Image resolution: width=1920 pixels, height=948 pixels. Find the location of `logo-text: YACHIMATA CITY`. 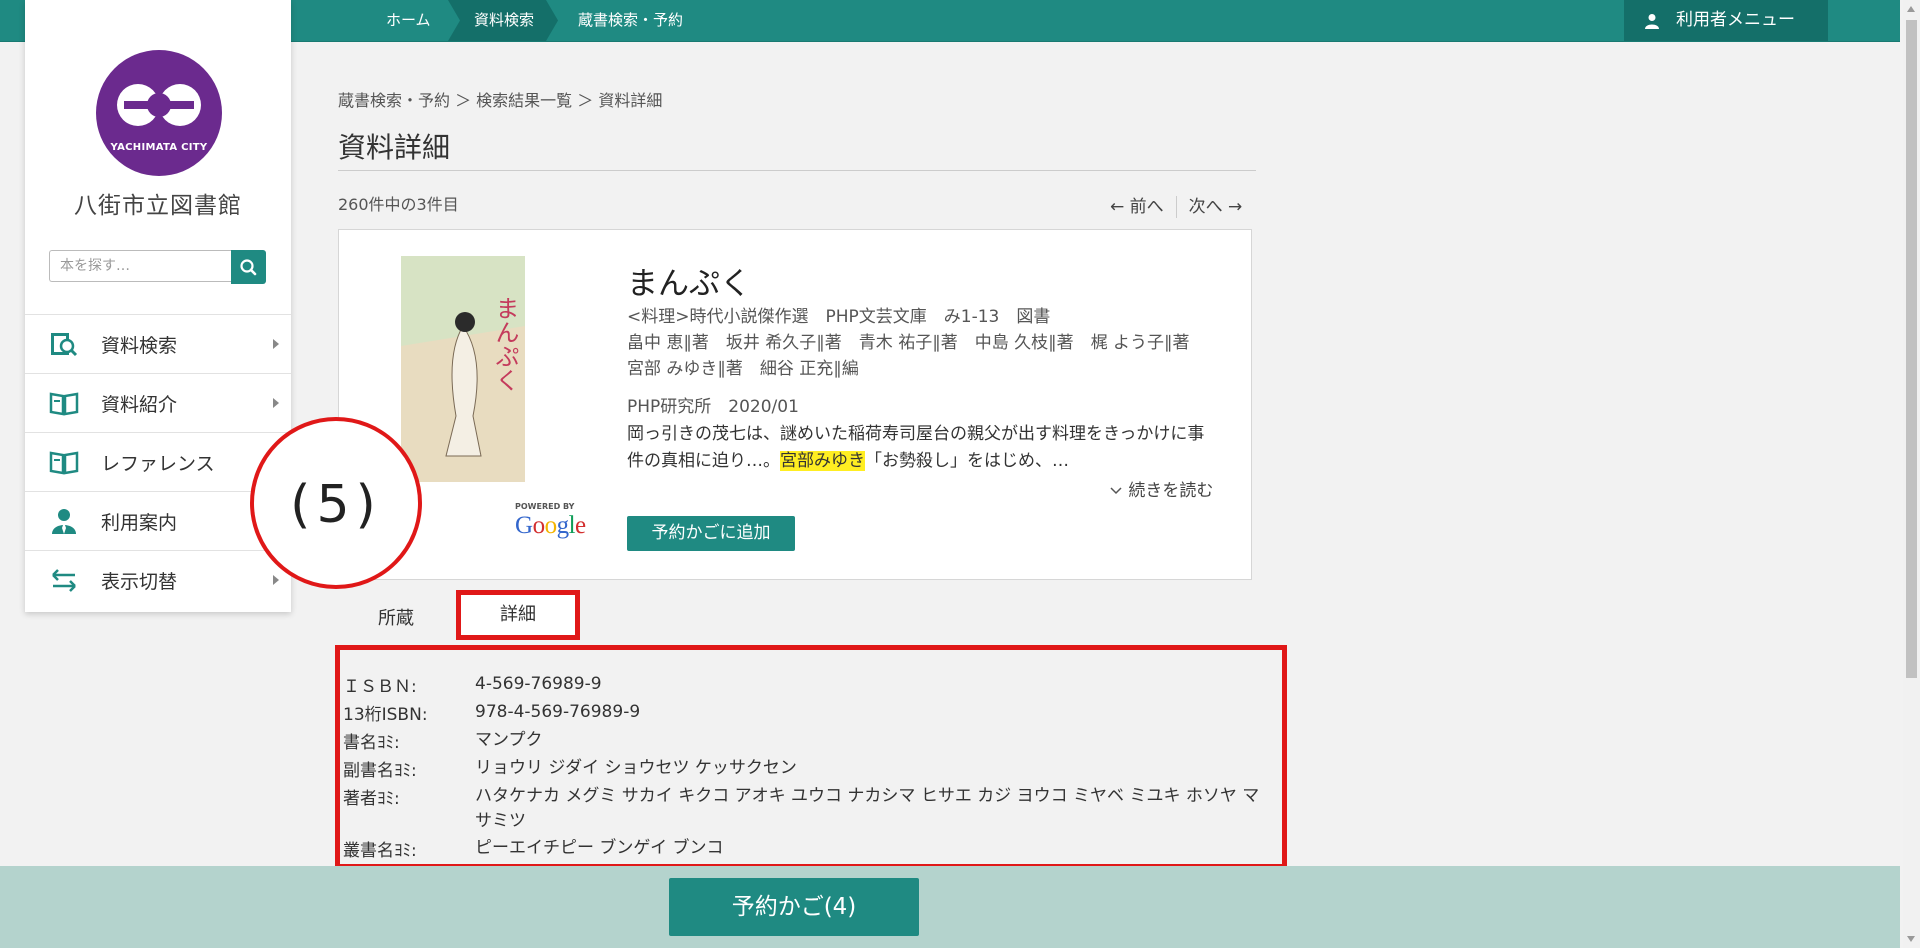

logo-text: YACHIMATA CITY is located at coordinates (159, 147).